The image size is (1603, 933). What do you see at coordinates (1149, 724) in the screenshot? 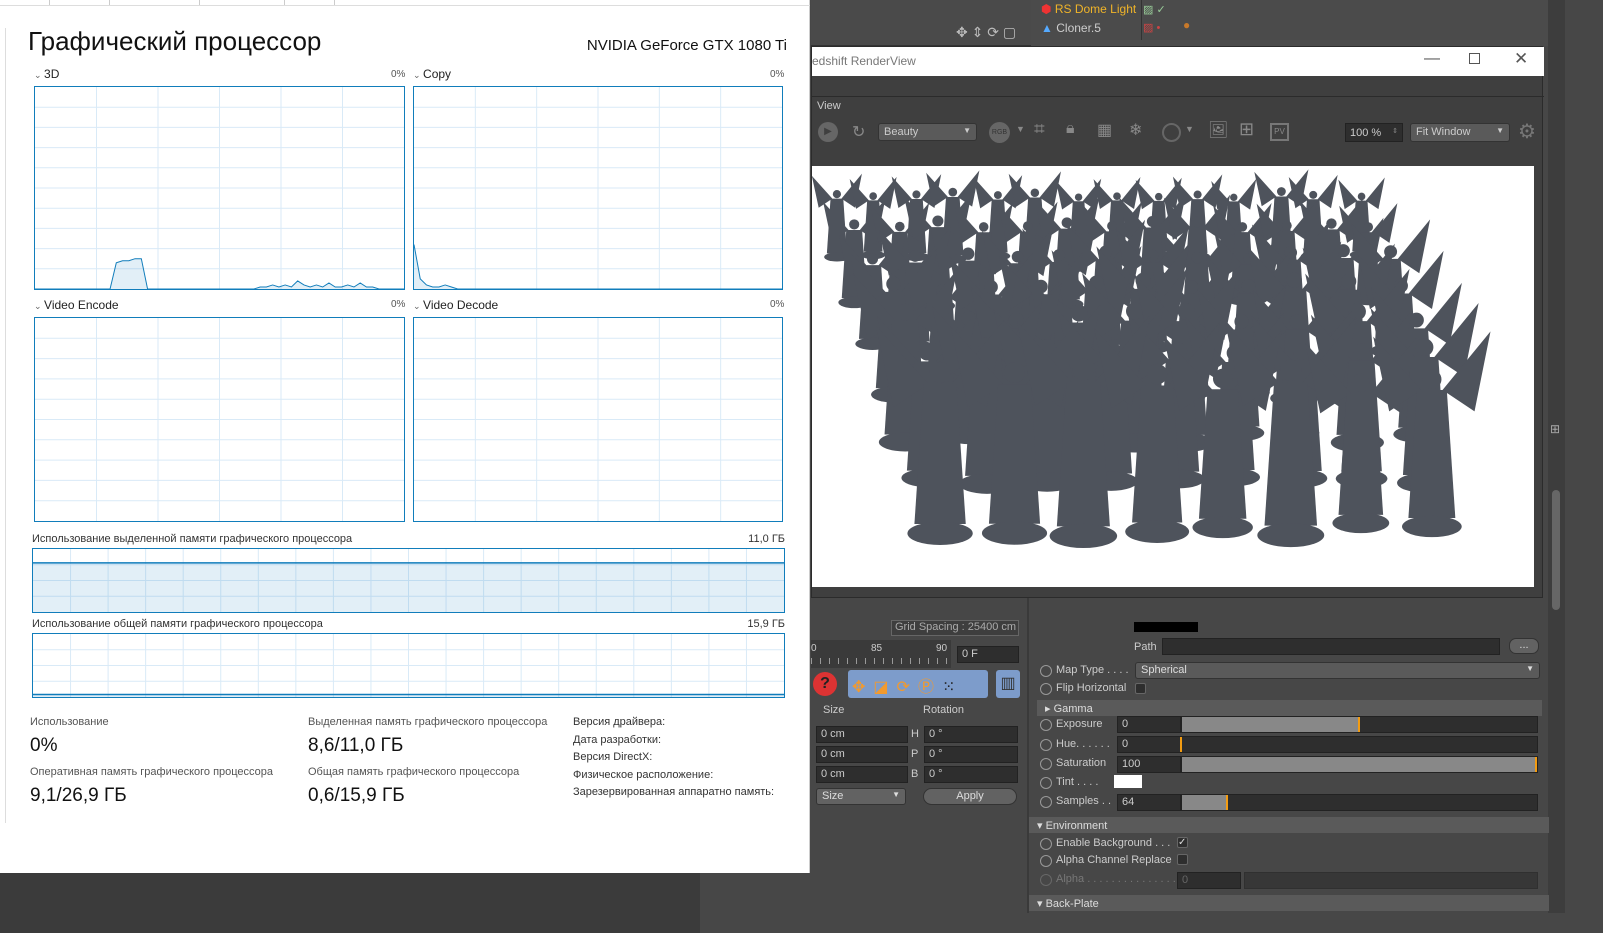
I see `exposure-input: 0` at bounding box center [1149, 724].